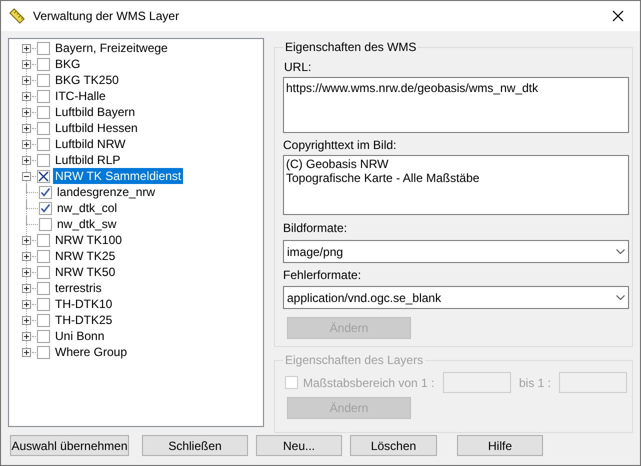 Image resolution: width=641 pixels, height=466 pixels. Describe the element at coordinates (369, 383) in the screenshot. I see `scale-range-label: Maßstabsbereich von 1 :` at that location.